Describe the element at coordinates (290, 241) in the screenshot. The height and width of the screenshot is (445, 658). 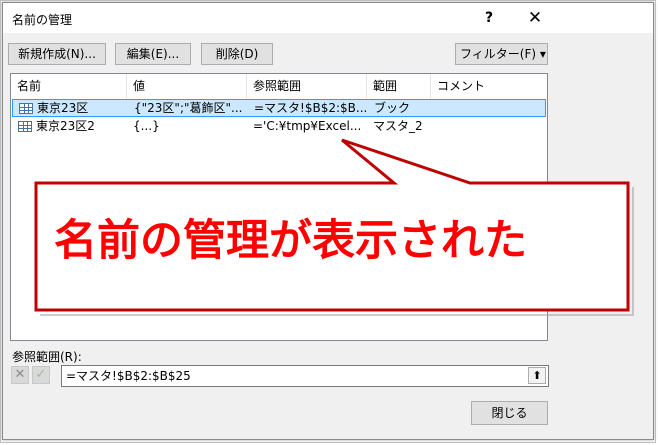
I see `callout-text: 名前の管理が表示された` at that location.